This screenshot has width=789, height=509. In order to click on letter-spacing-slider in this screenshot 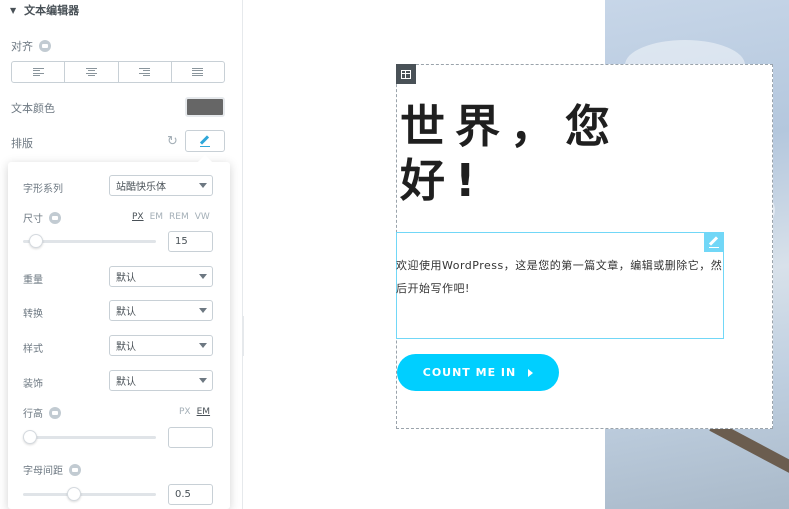, I will do `click(89, 494)`.